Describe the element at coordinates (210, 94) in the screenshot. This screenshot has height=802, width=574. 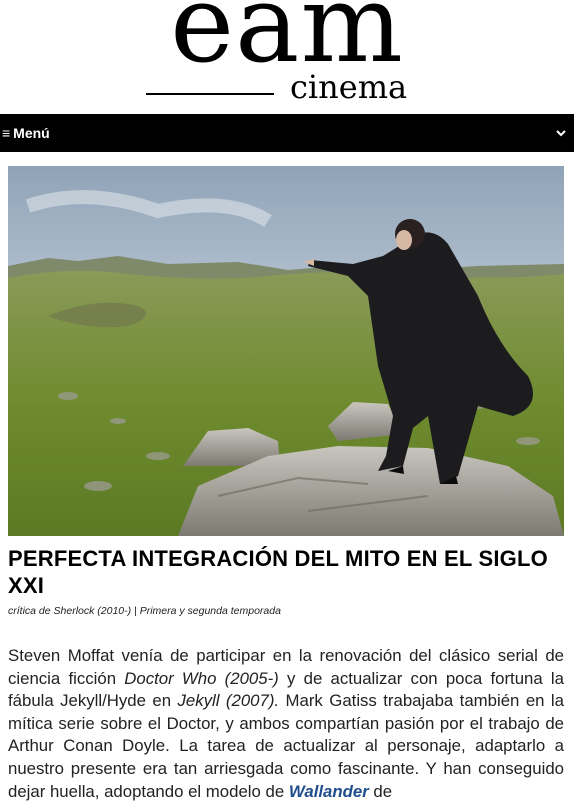
I see `logo-rule` at that location.